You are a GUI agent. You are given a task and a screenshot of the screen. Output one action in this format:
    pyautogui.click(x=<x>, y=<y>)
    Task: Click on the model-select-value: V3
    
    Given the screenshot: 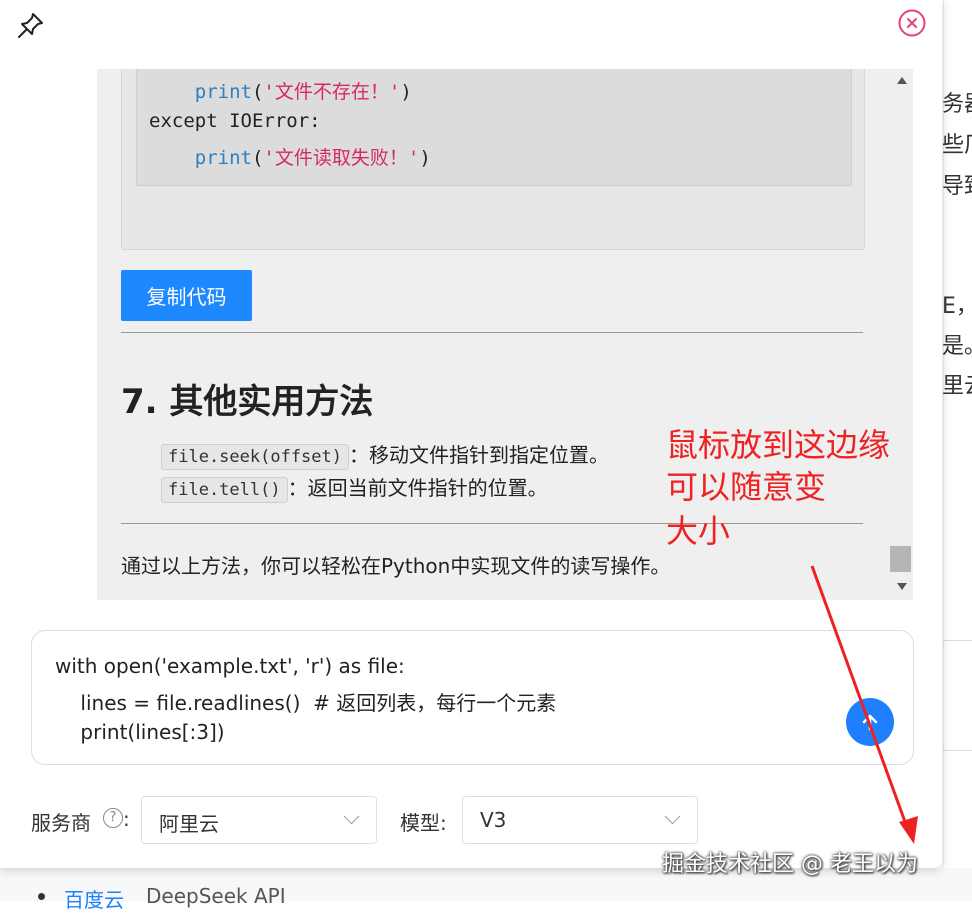 What is the action you would take?
    pyautogui.click(x=493, y=820)
    